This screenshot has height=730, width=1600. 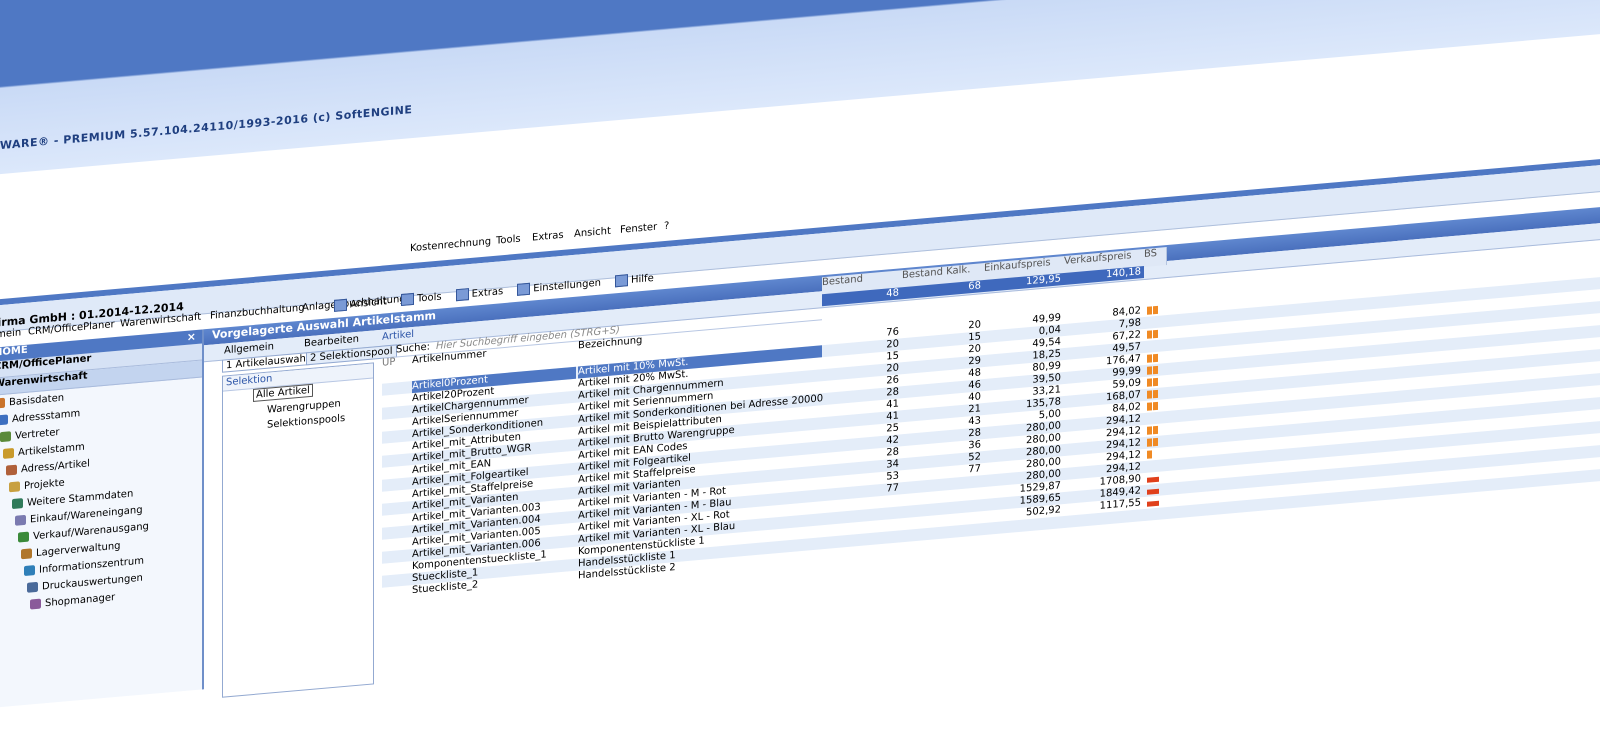 What do you see at coordinates (638, 229) in the screenshot?
I see `menu-item: Fenster` at bounding box center [638, 229].